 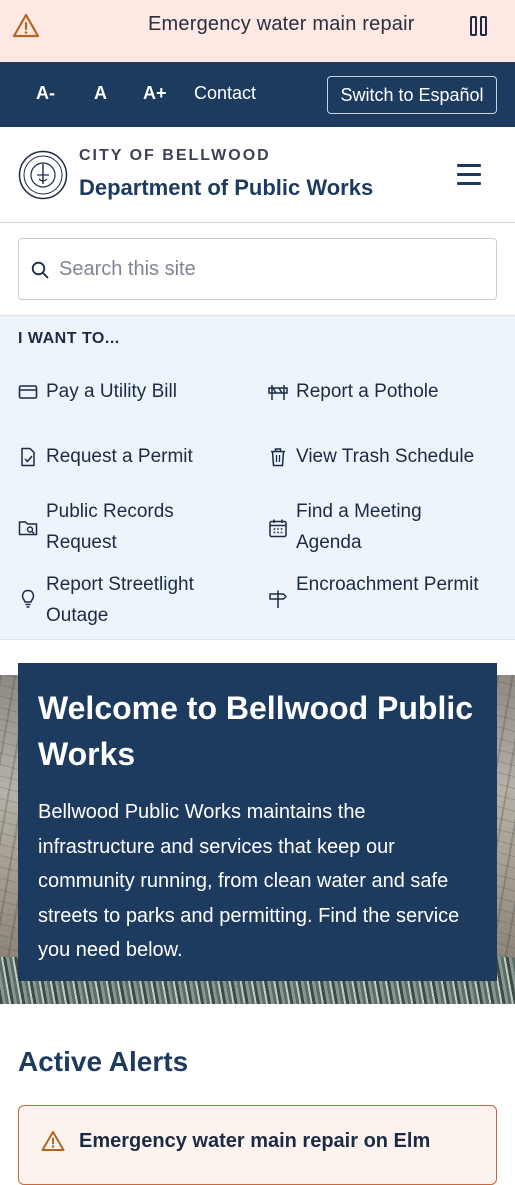 I want to click on hamburger-menu-icon, so click(x=469, y=174).